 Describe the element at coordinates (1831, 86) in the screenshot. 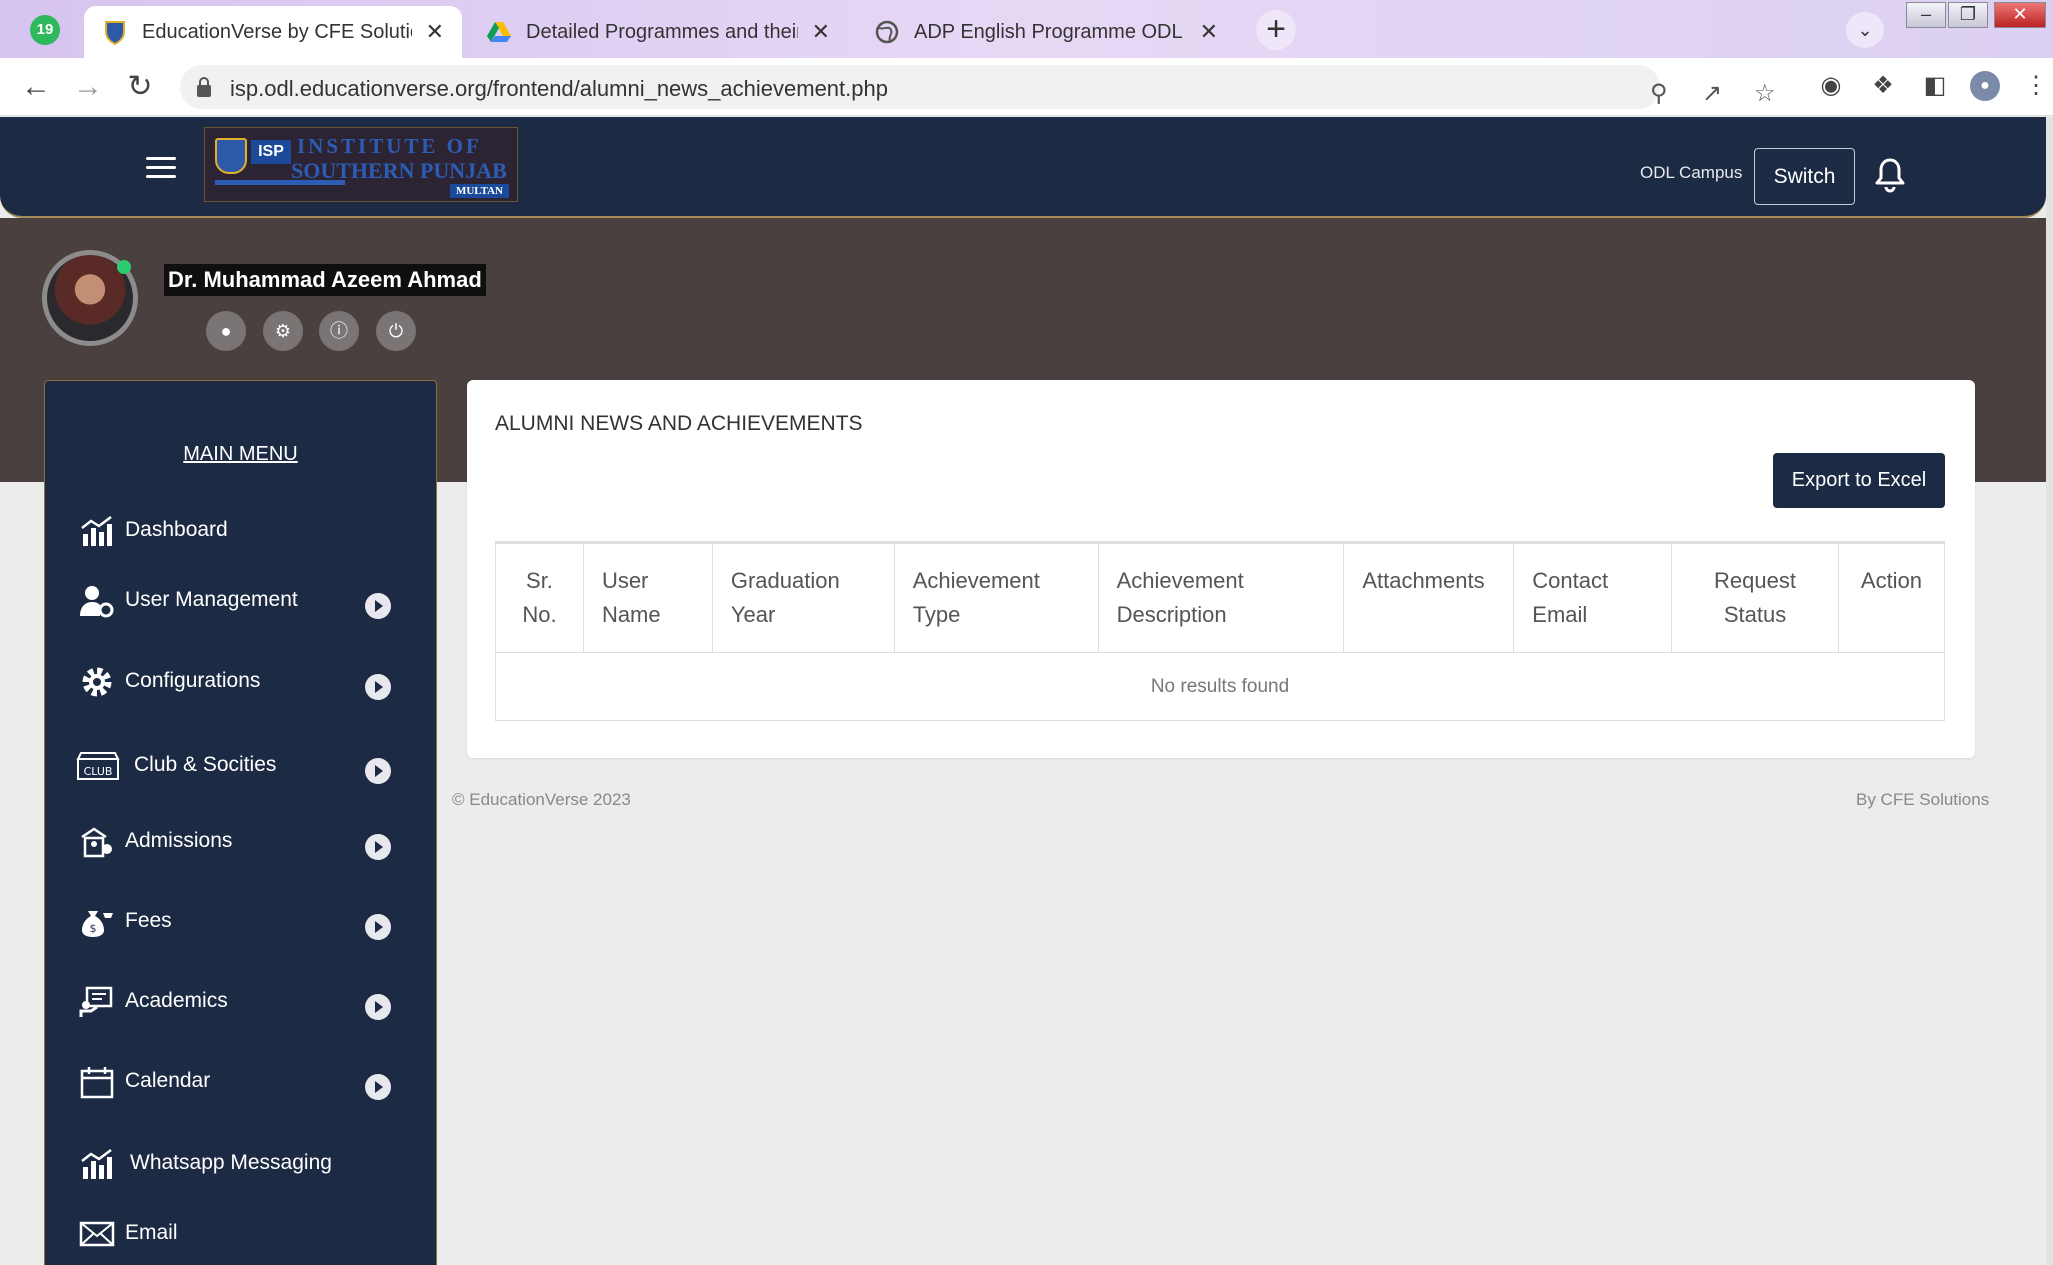

I see `camera-icon: ◉` at that location.